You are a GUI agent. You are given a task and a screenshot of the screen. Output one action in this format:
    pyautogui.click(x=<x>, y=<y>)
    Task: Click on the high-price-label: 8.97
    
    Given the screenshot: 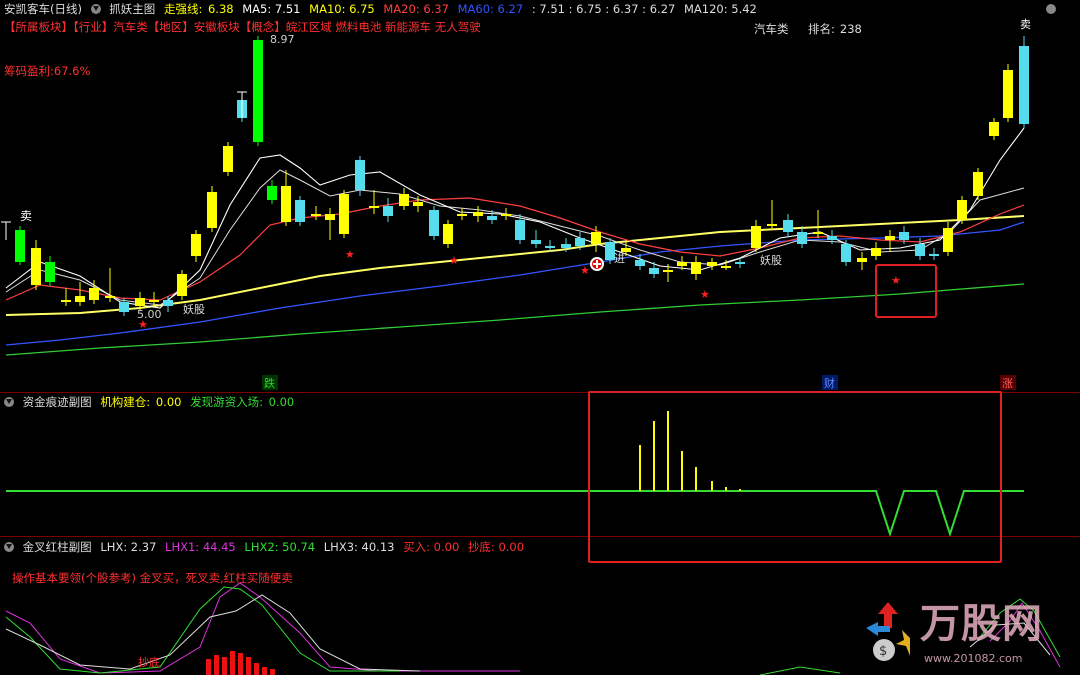 What is the action you would take?
    pyautogui.click(x=282, y=39)
    